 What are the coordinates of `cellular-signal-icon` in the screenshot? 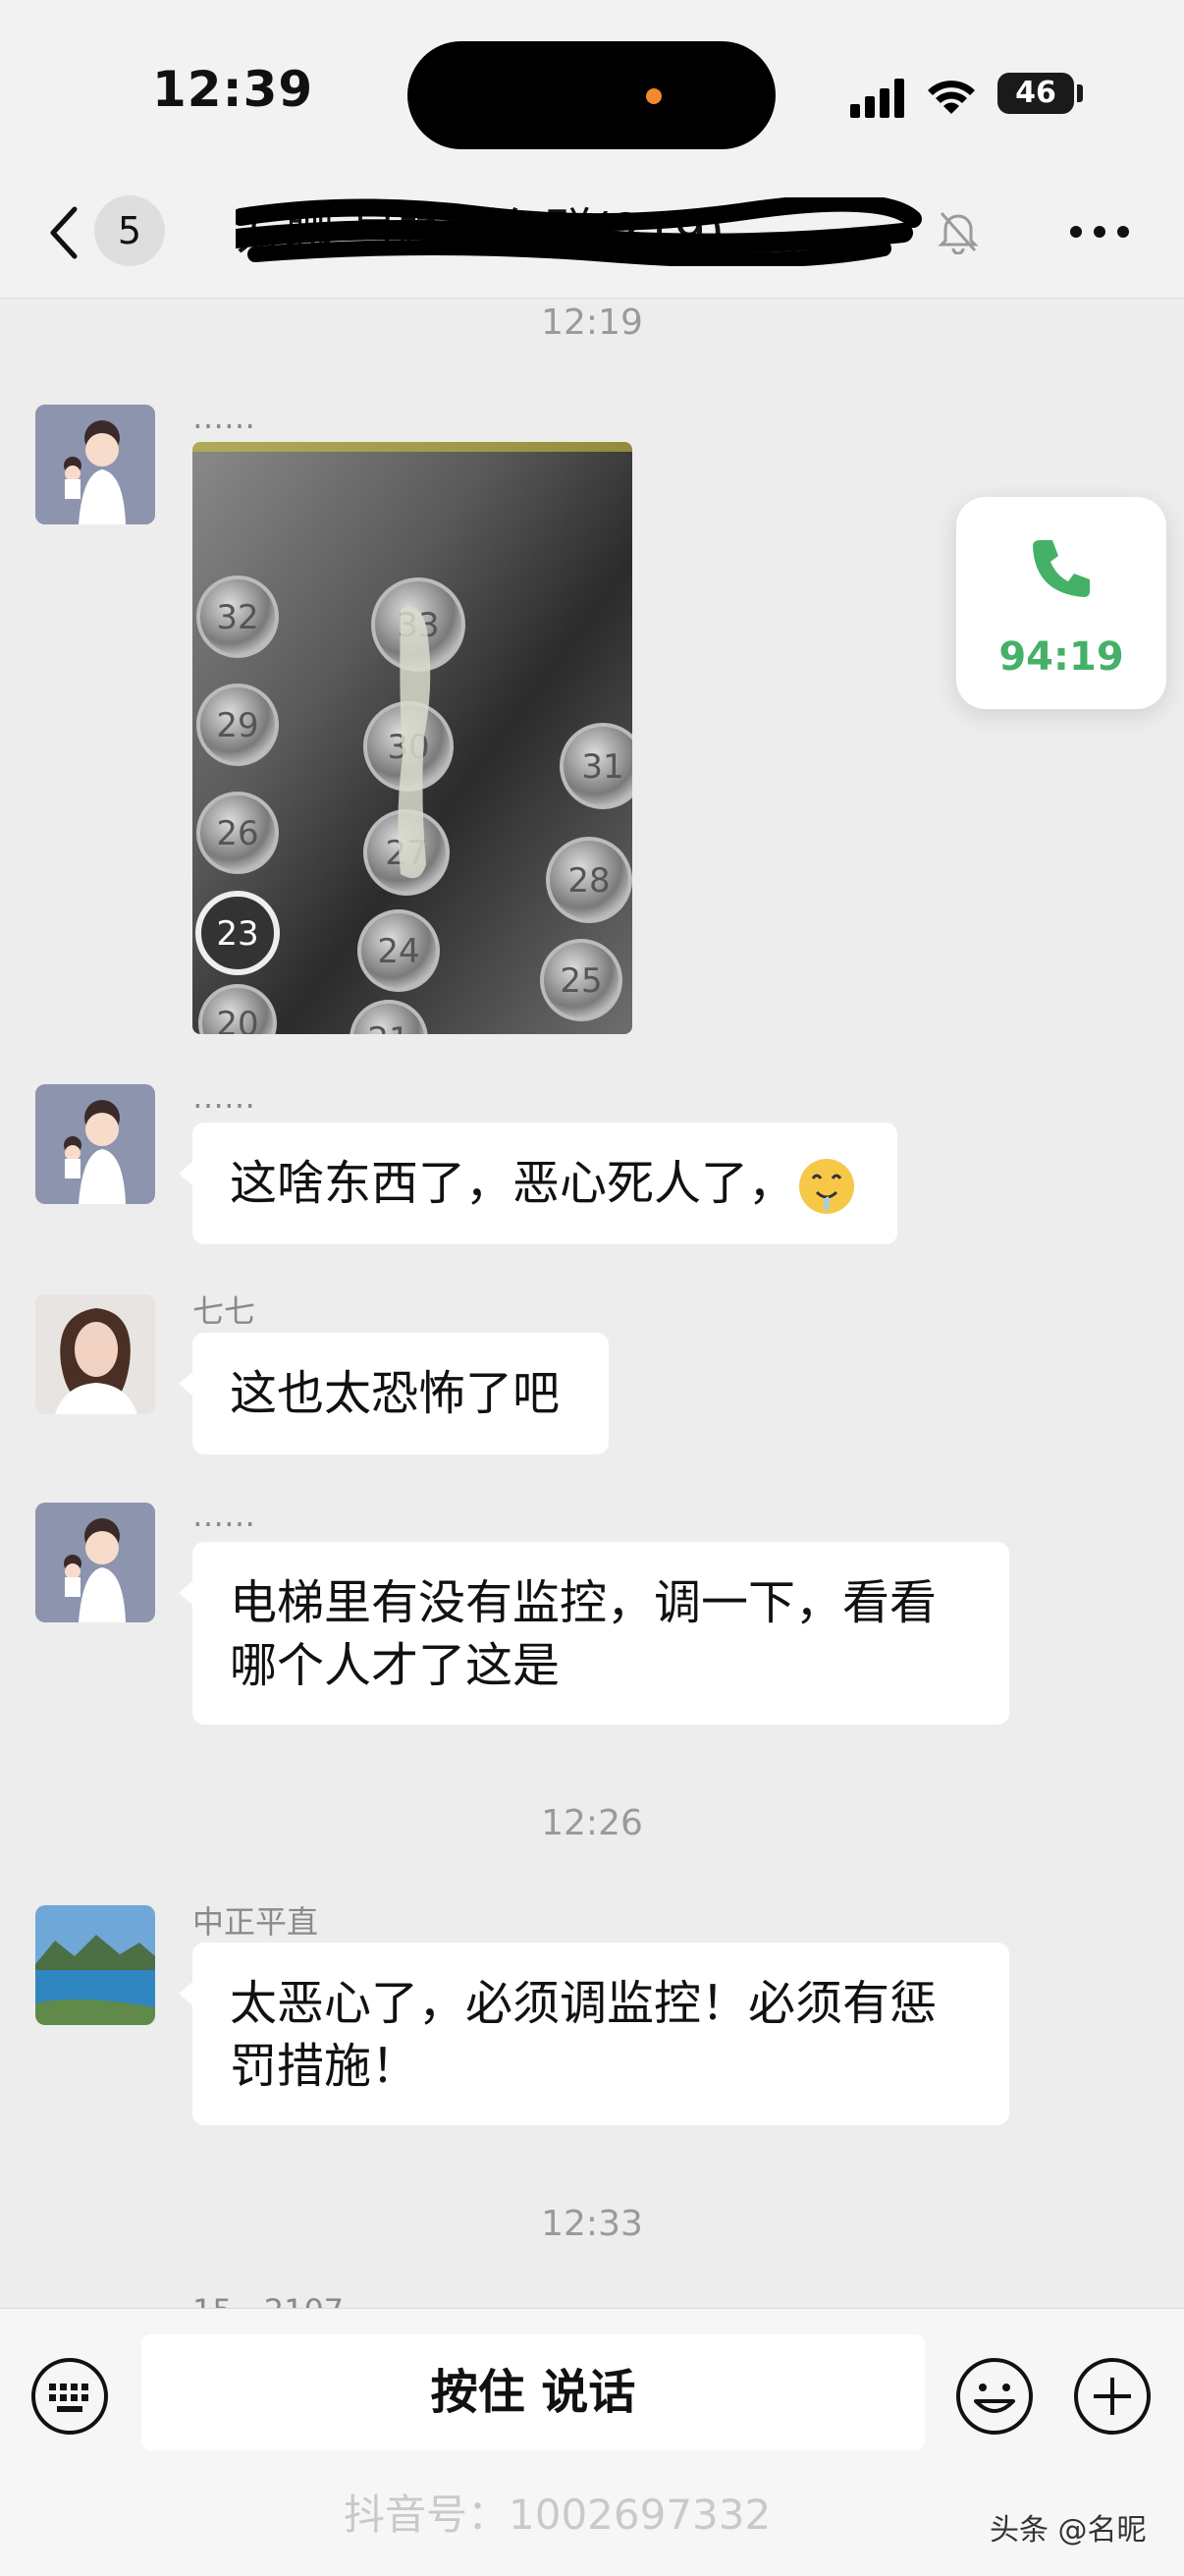 It's located at (878, 99).